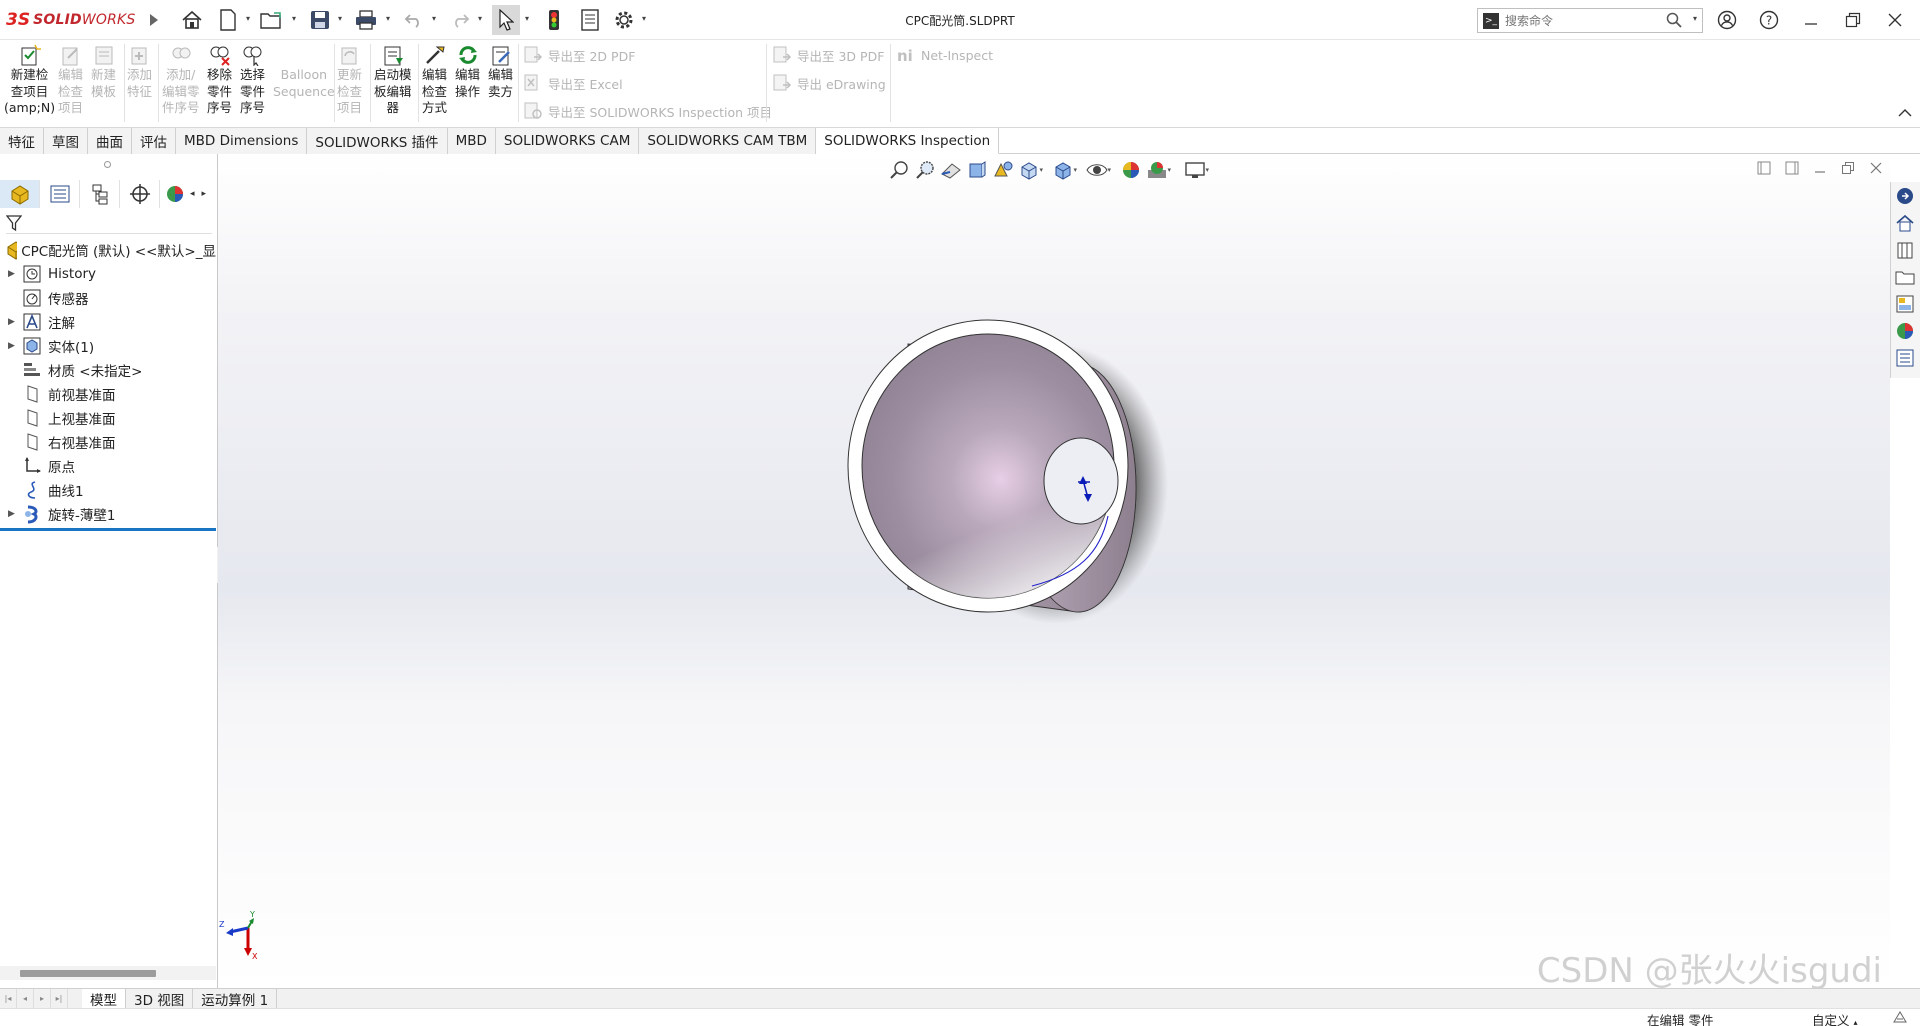 The image size is (1920, 1026). What do you see at coordinates (110, 141) in the screenshot?
I see `tab-surfaces: 曲面` at bounding box center [110, 141].